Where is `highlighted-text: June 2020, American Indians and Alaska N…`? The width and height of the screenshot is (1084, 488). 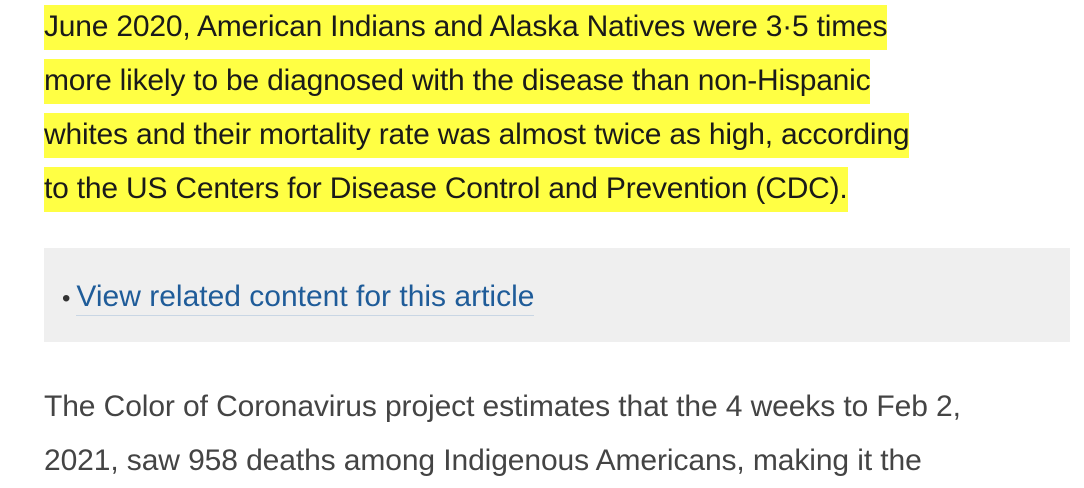
highlighted-text: June 2020, American Indians and Alaska N… is located at coordinates (465, 27).